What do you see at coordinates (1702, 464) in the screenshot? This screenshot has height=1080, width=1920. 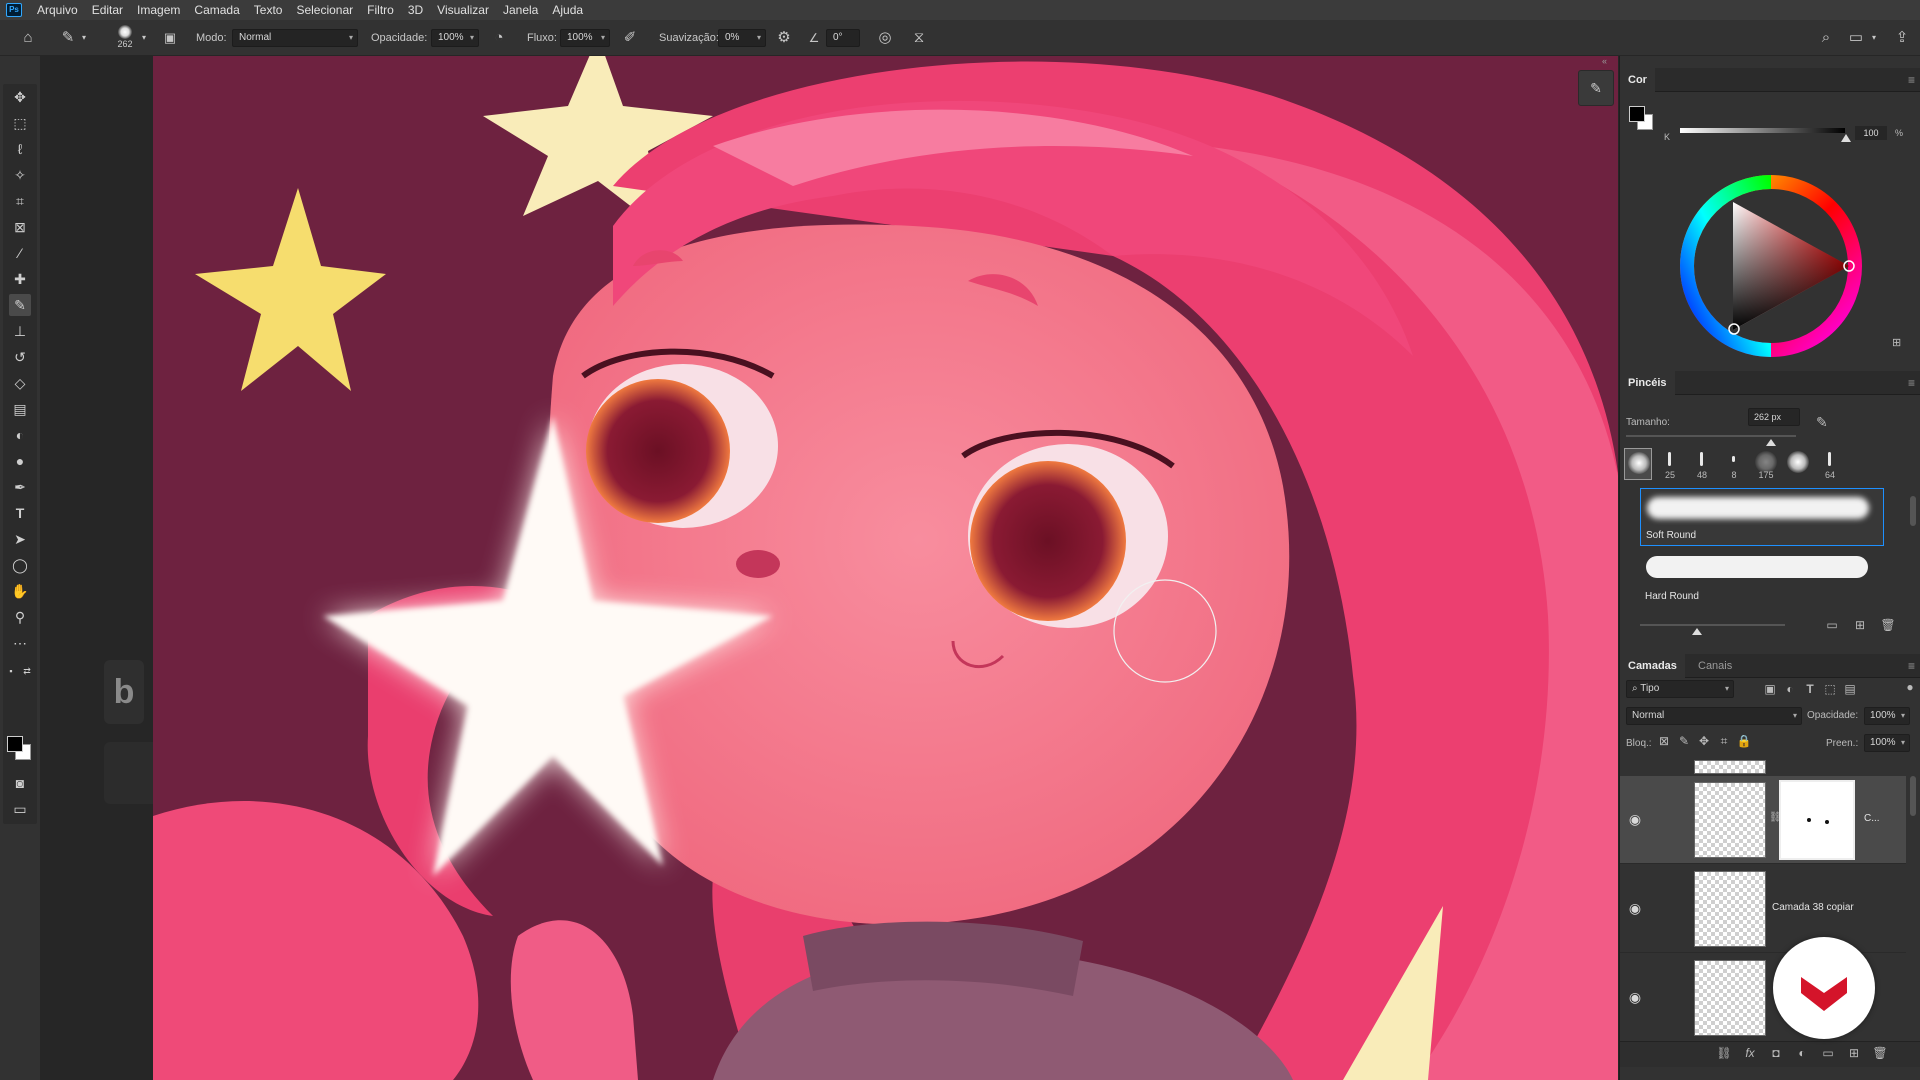 I see `brush-tip-48: 48` at bounding box center [1702, 464].